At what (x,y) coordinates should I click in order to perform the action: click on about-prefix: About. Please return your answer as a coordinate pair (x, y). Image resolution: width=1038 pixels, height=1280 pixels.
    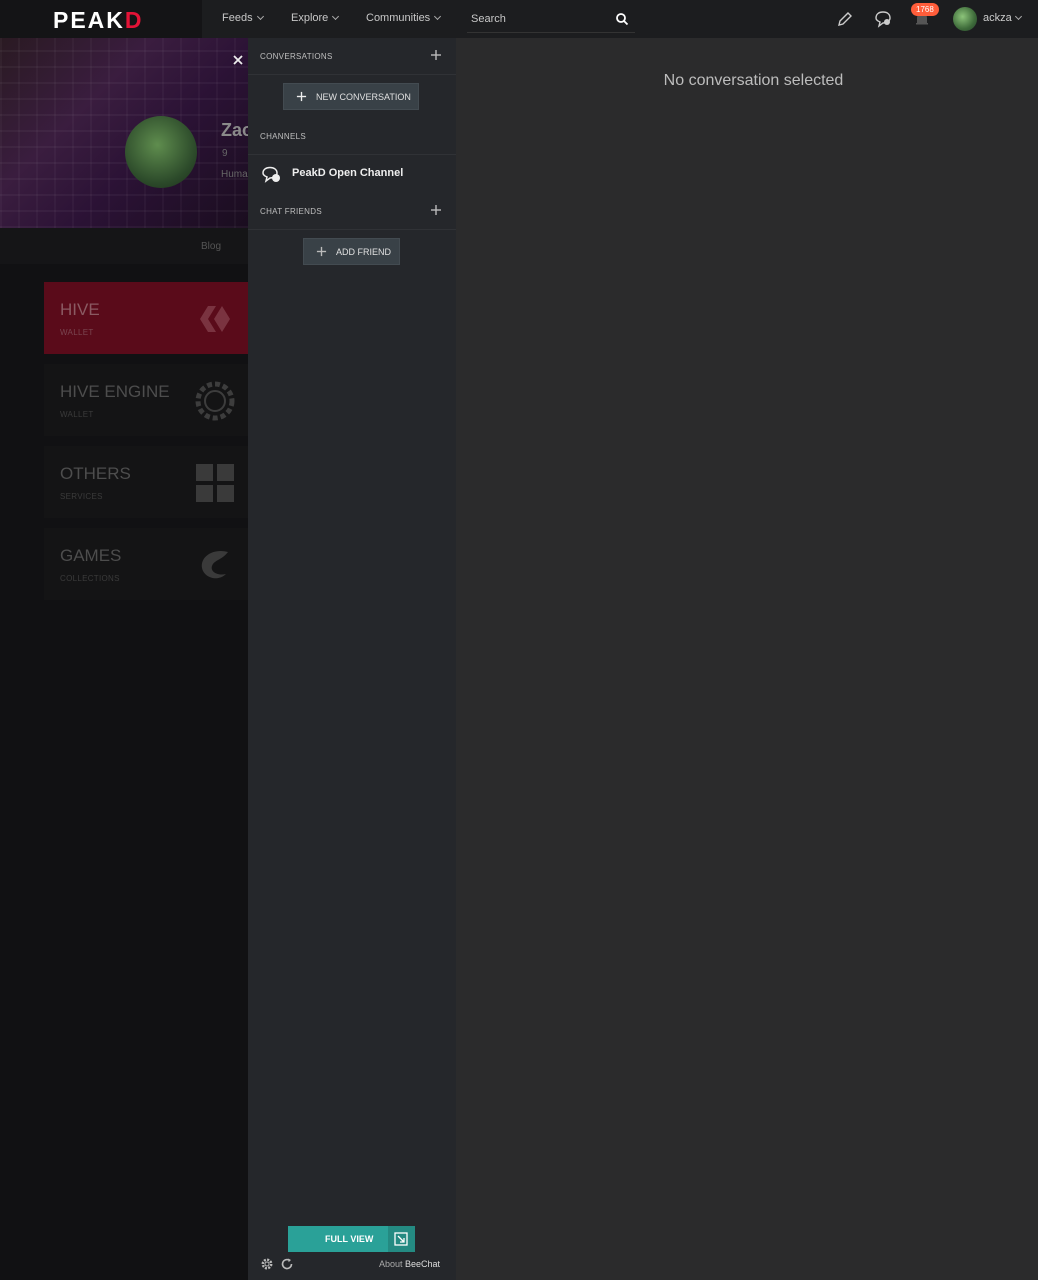
    Looking at the image, I should click on (392, 1264).